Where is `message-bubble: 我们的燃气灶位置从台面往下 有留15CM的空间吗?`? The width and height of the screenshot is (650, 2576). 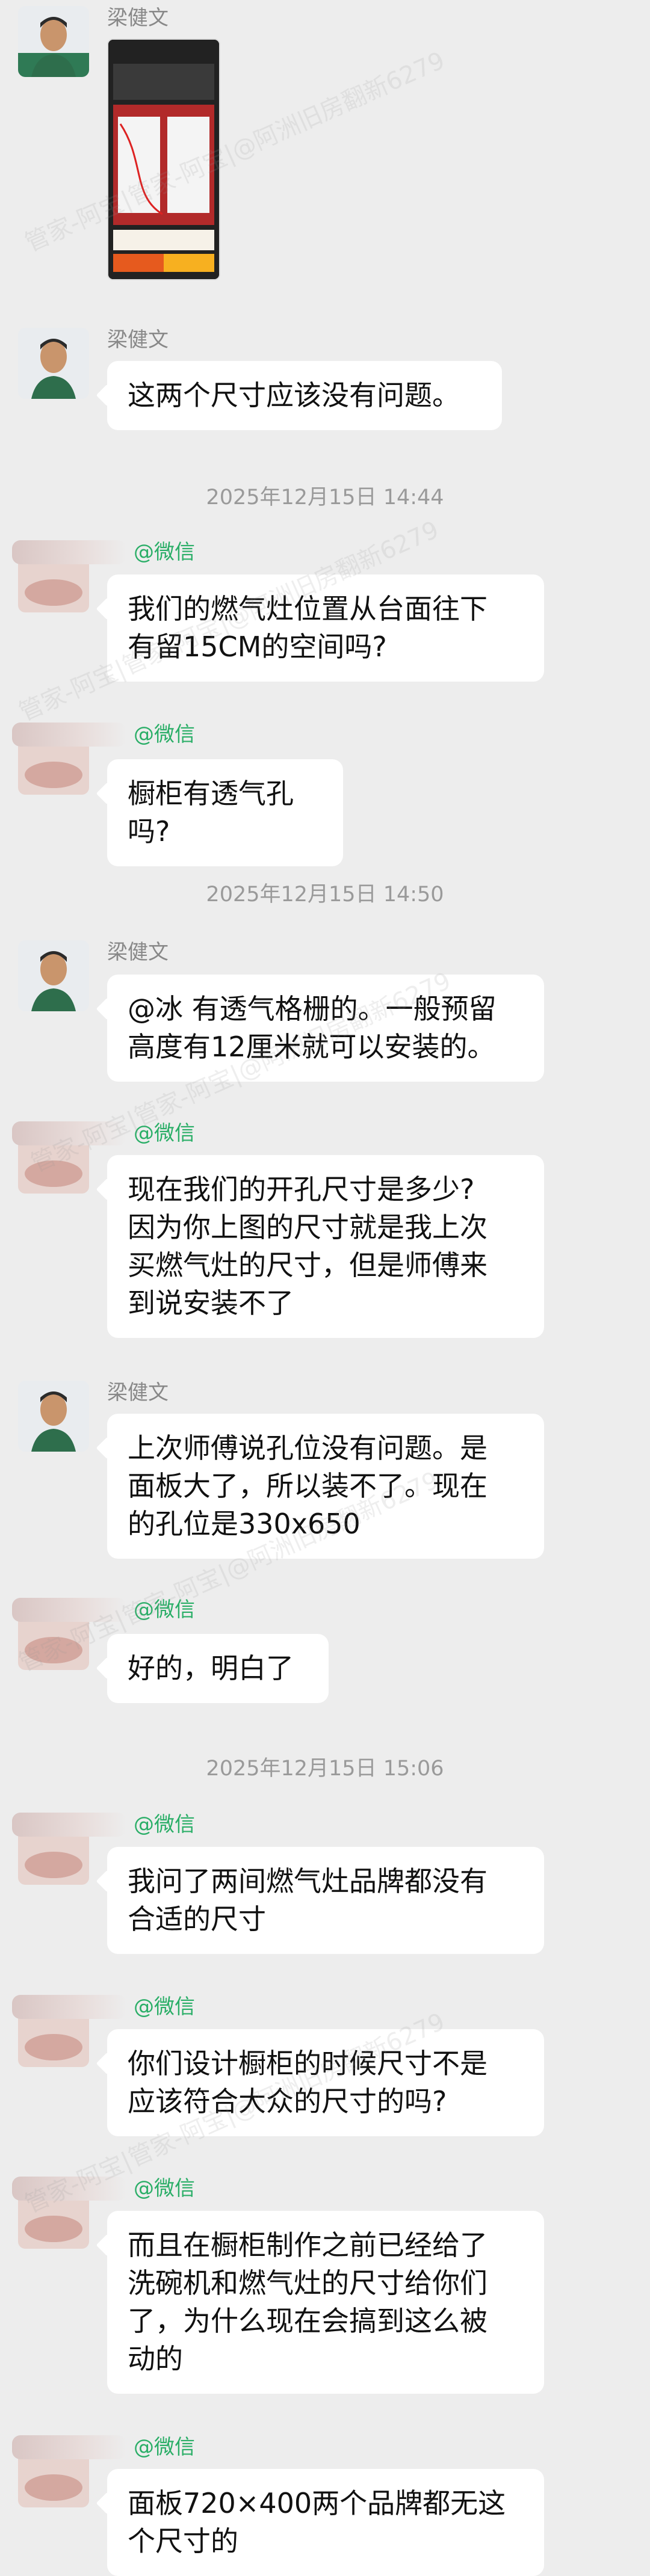
message-bubble: 我们的燃气灶位置从台面往下 有留15CM的空间吗? is located at coordinates (326, 628).